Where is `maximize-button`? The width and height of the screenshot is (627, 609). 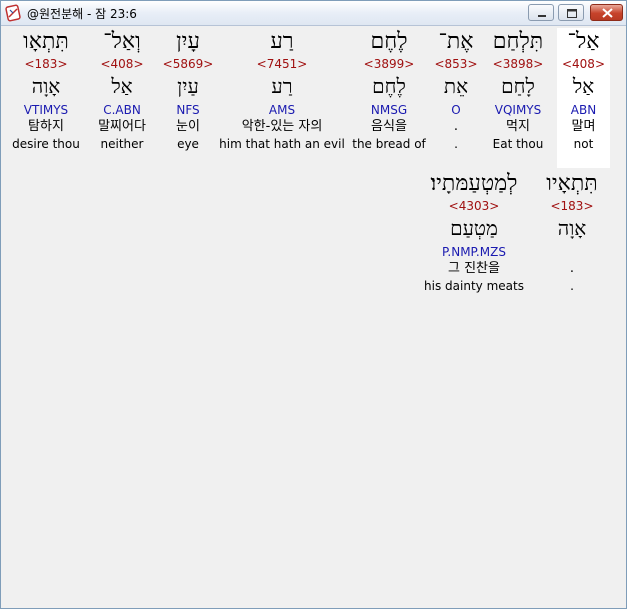 maximize-button is located at coordinates (571, 12).